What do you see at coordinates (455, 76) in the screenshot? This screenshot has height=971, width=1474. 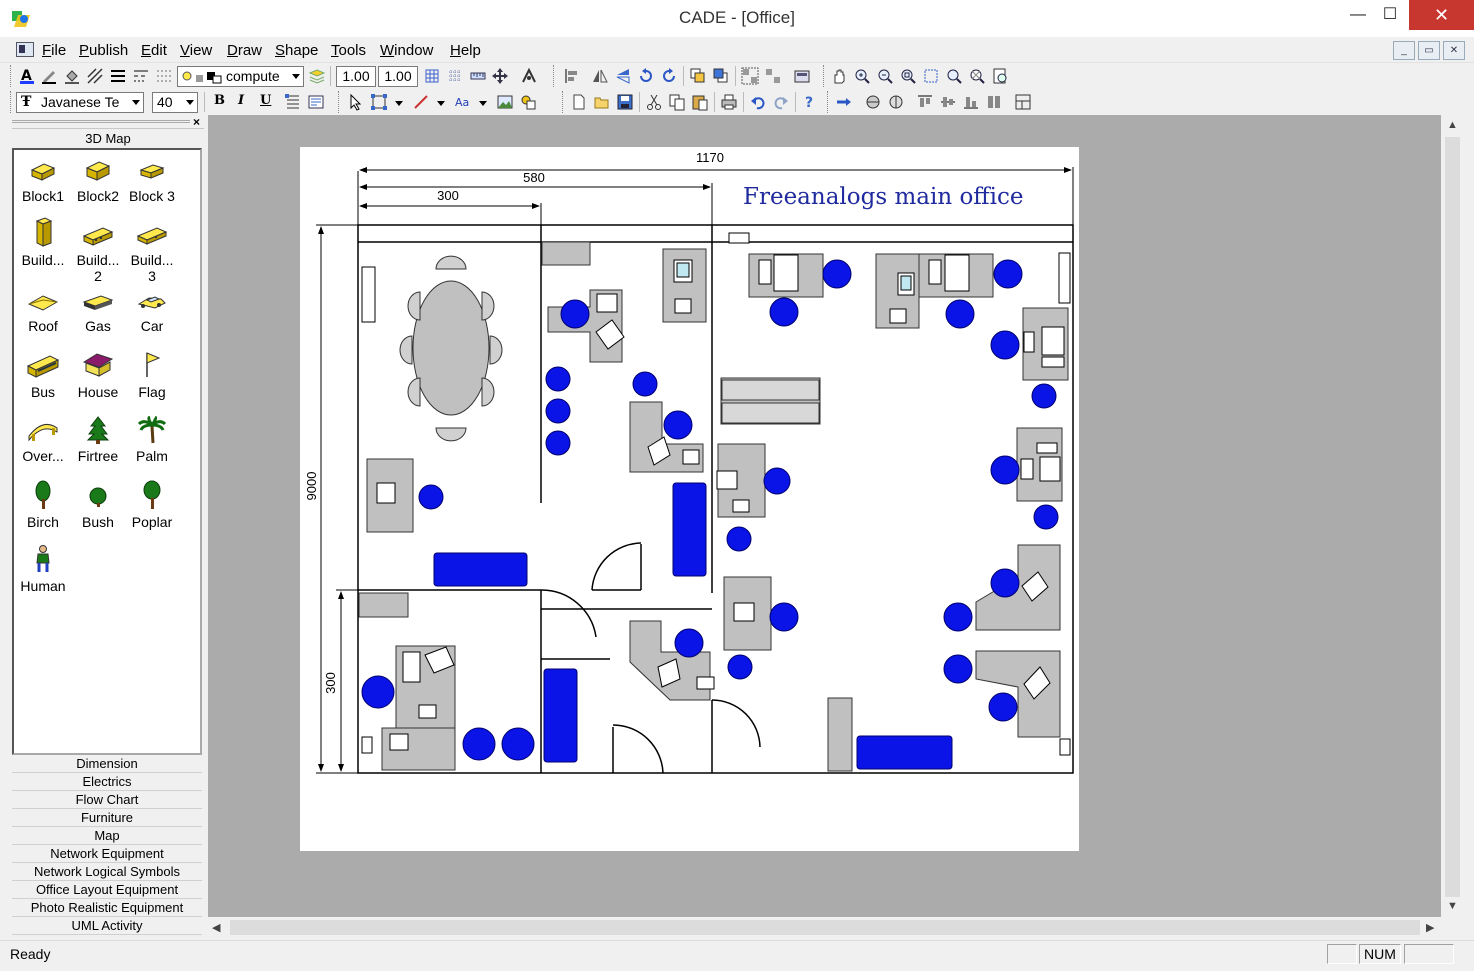 I see `snap-grid-icon` at bounding box center [455, 76].